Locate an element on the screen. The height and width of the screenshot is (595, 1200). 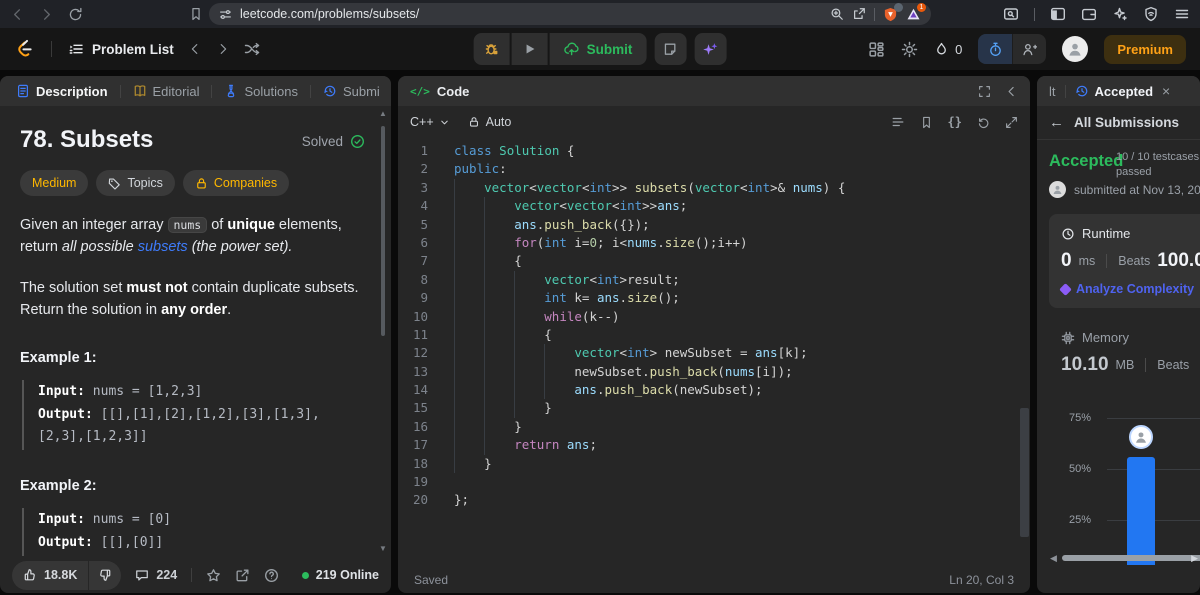
prev-problem-button is located at coordinates (195, 49).